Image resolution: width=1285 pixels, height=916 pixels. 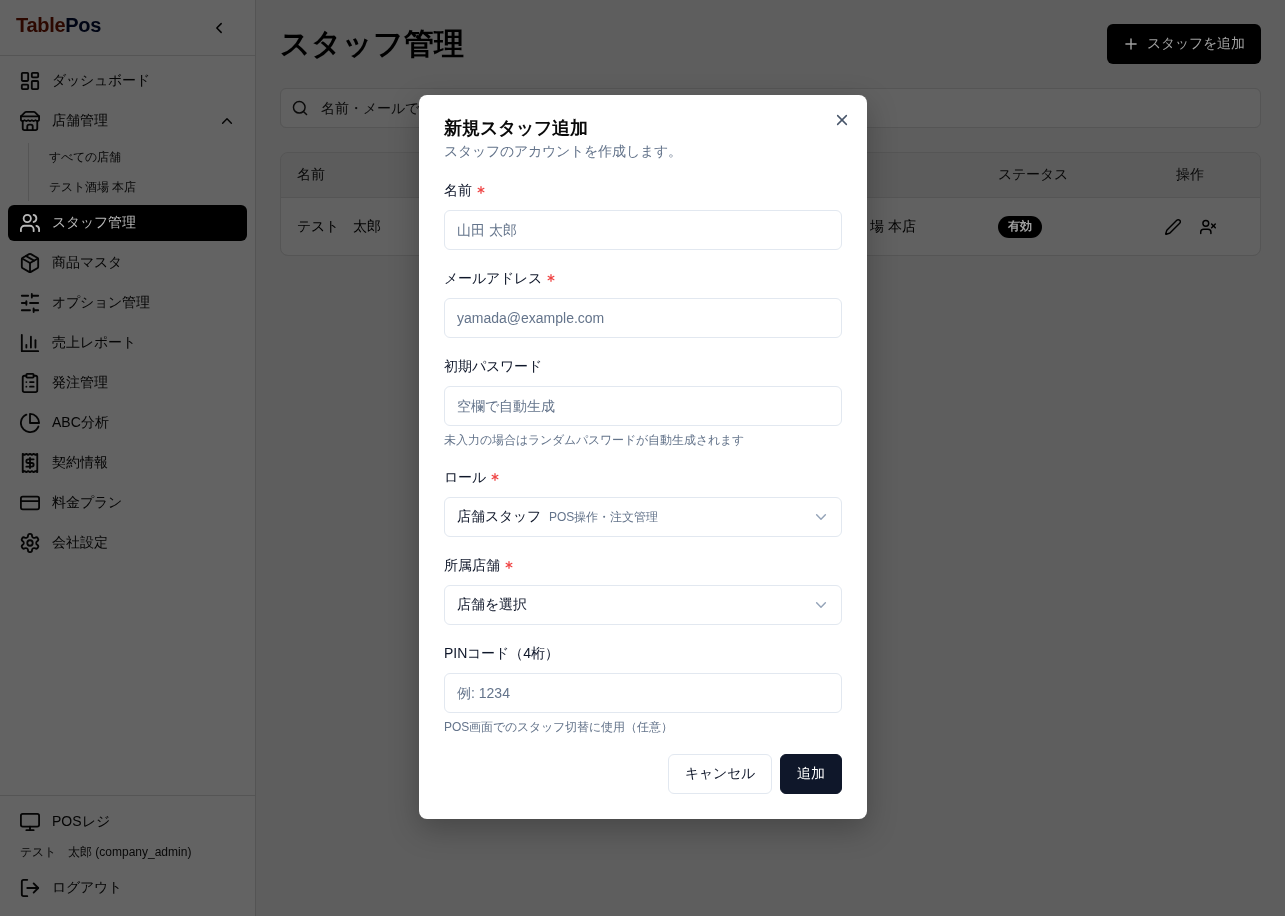 I want to click on status-badge: 有効, so click(x=1020, y=226).